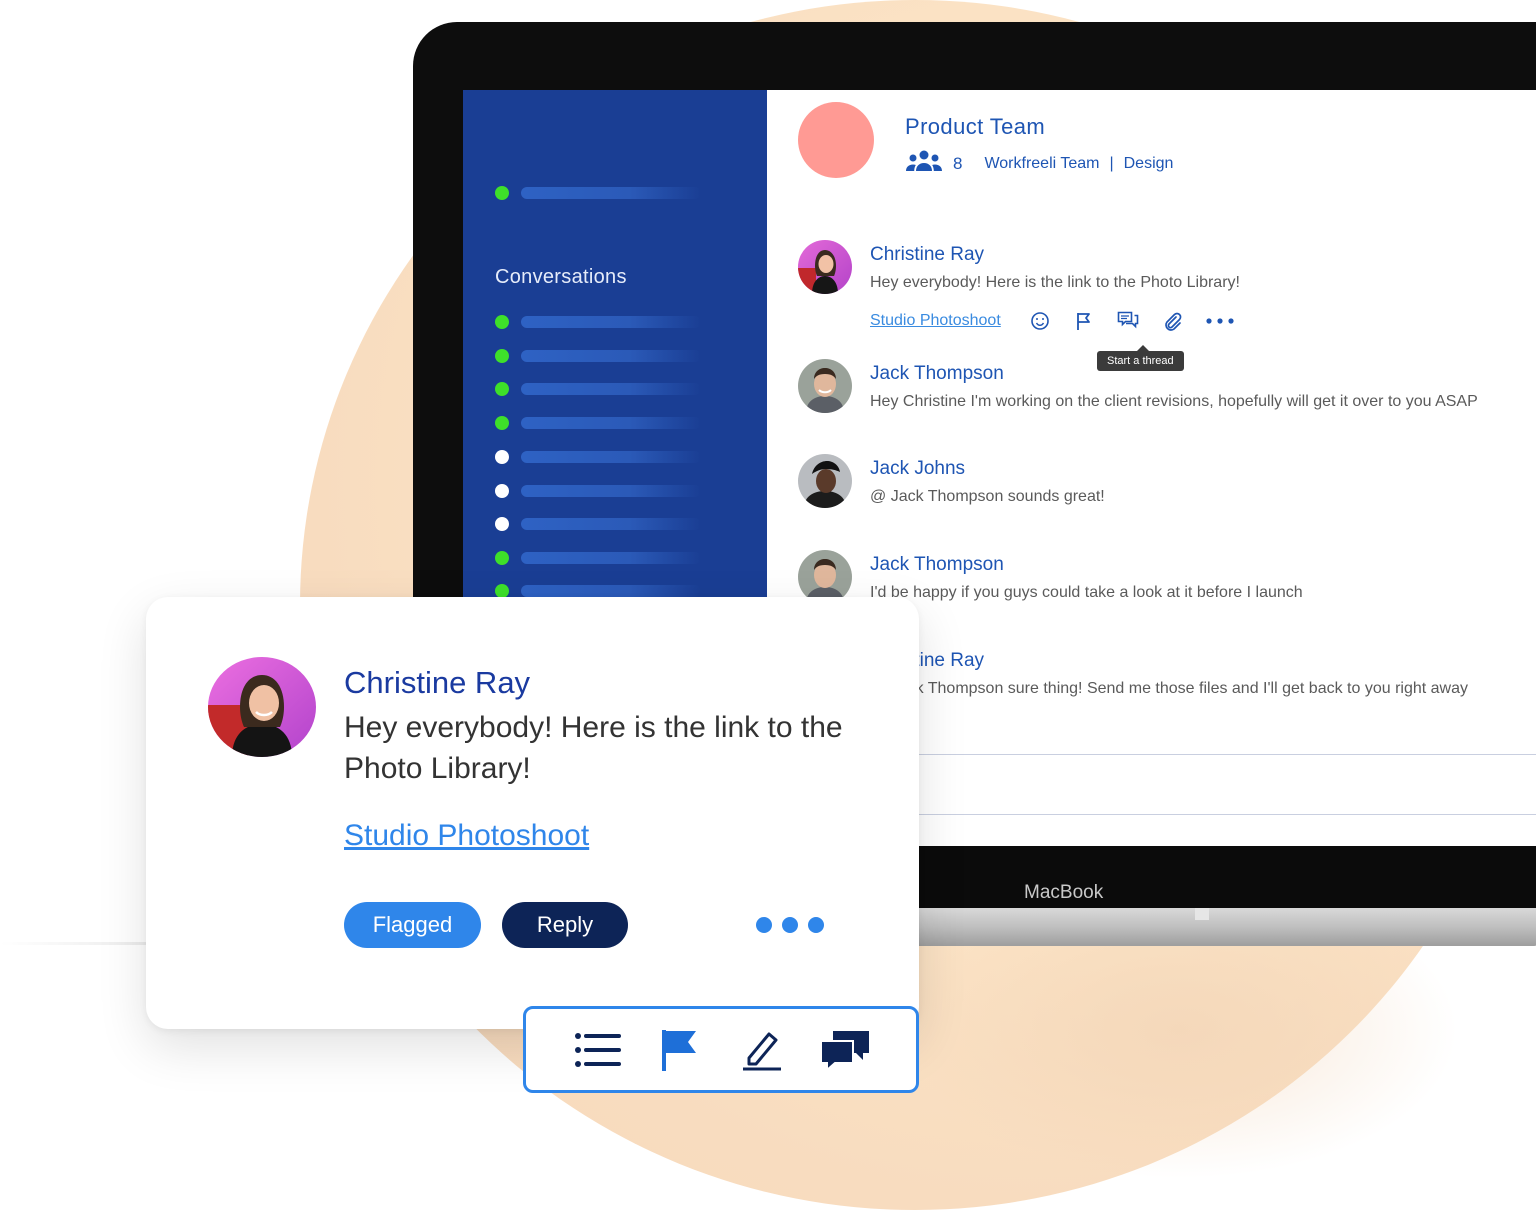 This screenshot has height=1230, width=1536. I want to click on chat-icon, so click(845, 1050).